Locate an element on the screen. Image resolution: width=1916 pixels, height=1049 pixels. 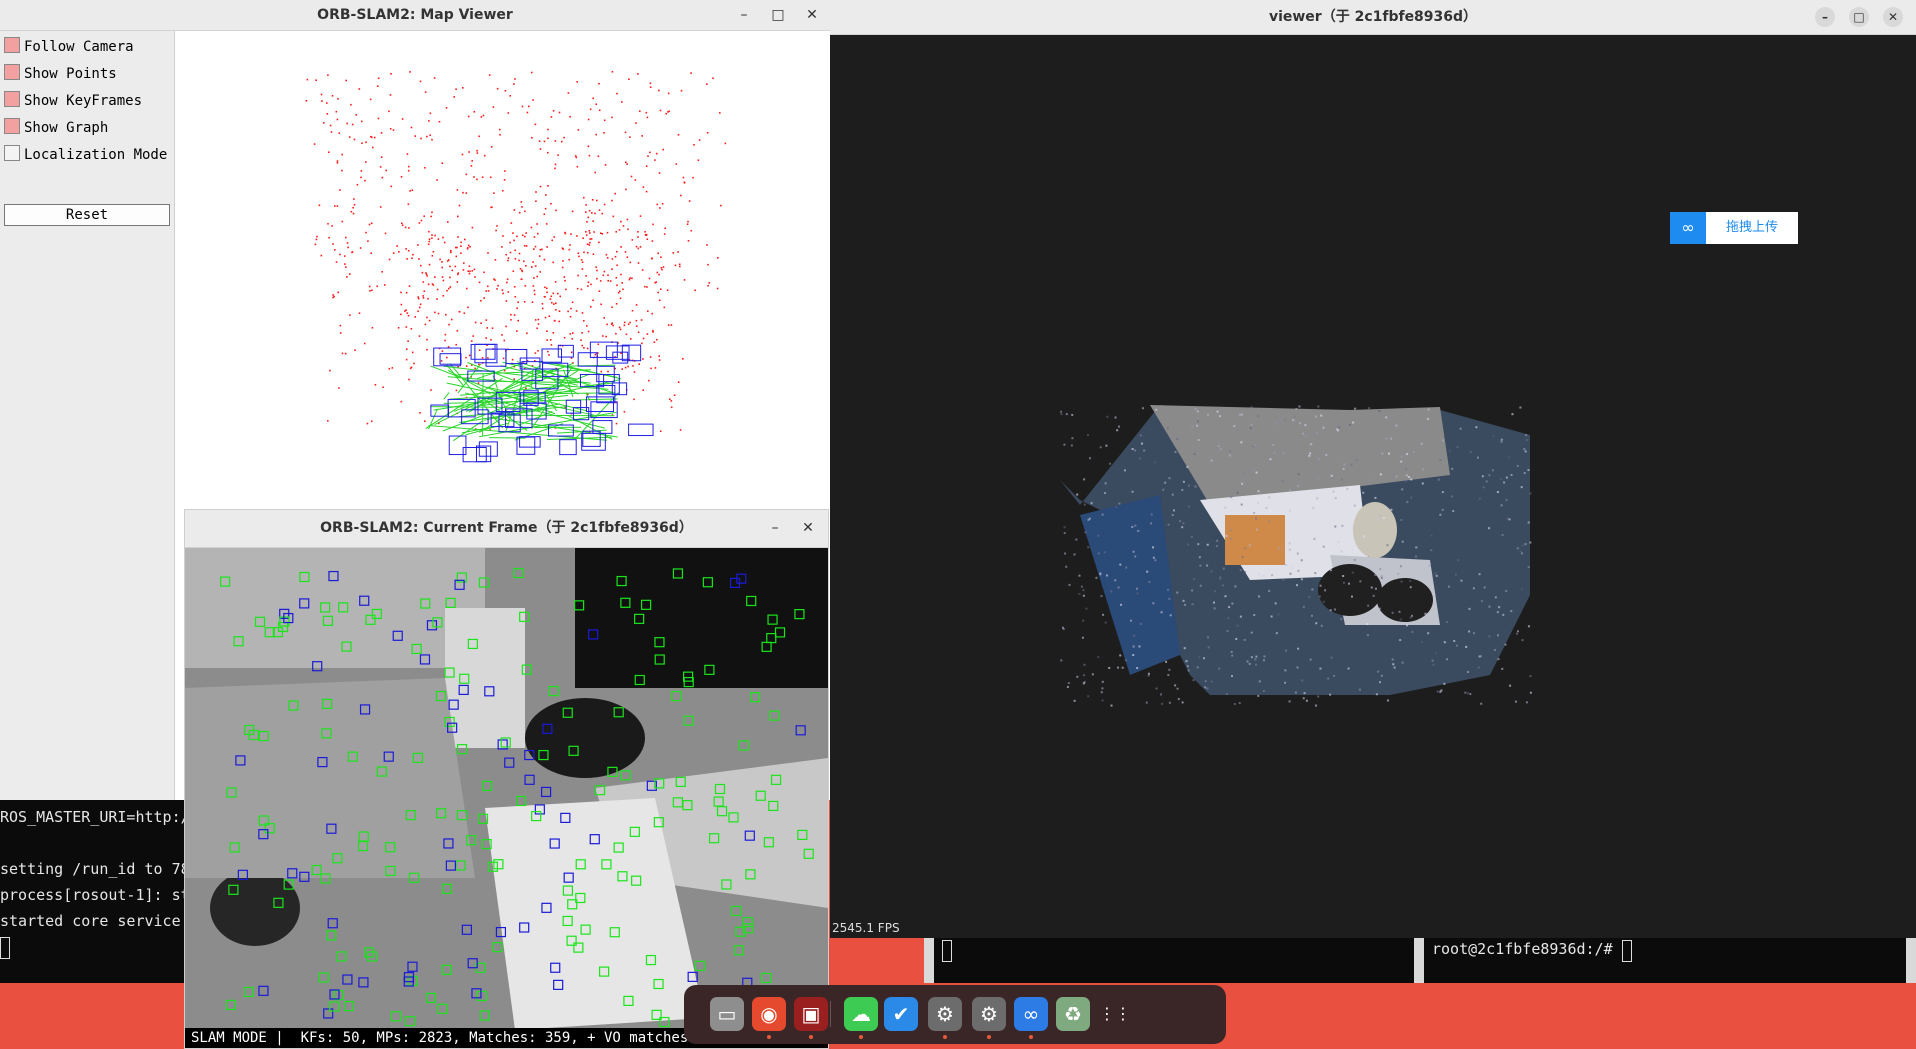
files-icon: ▭ is located at coordinates (727, 1014).